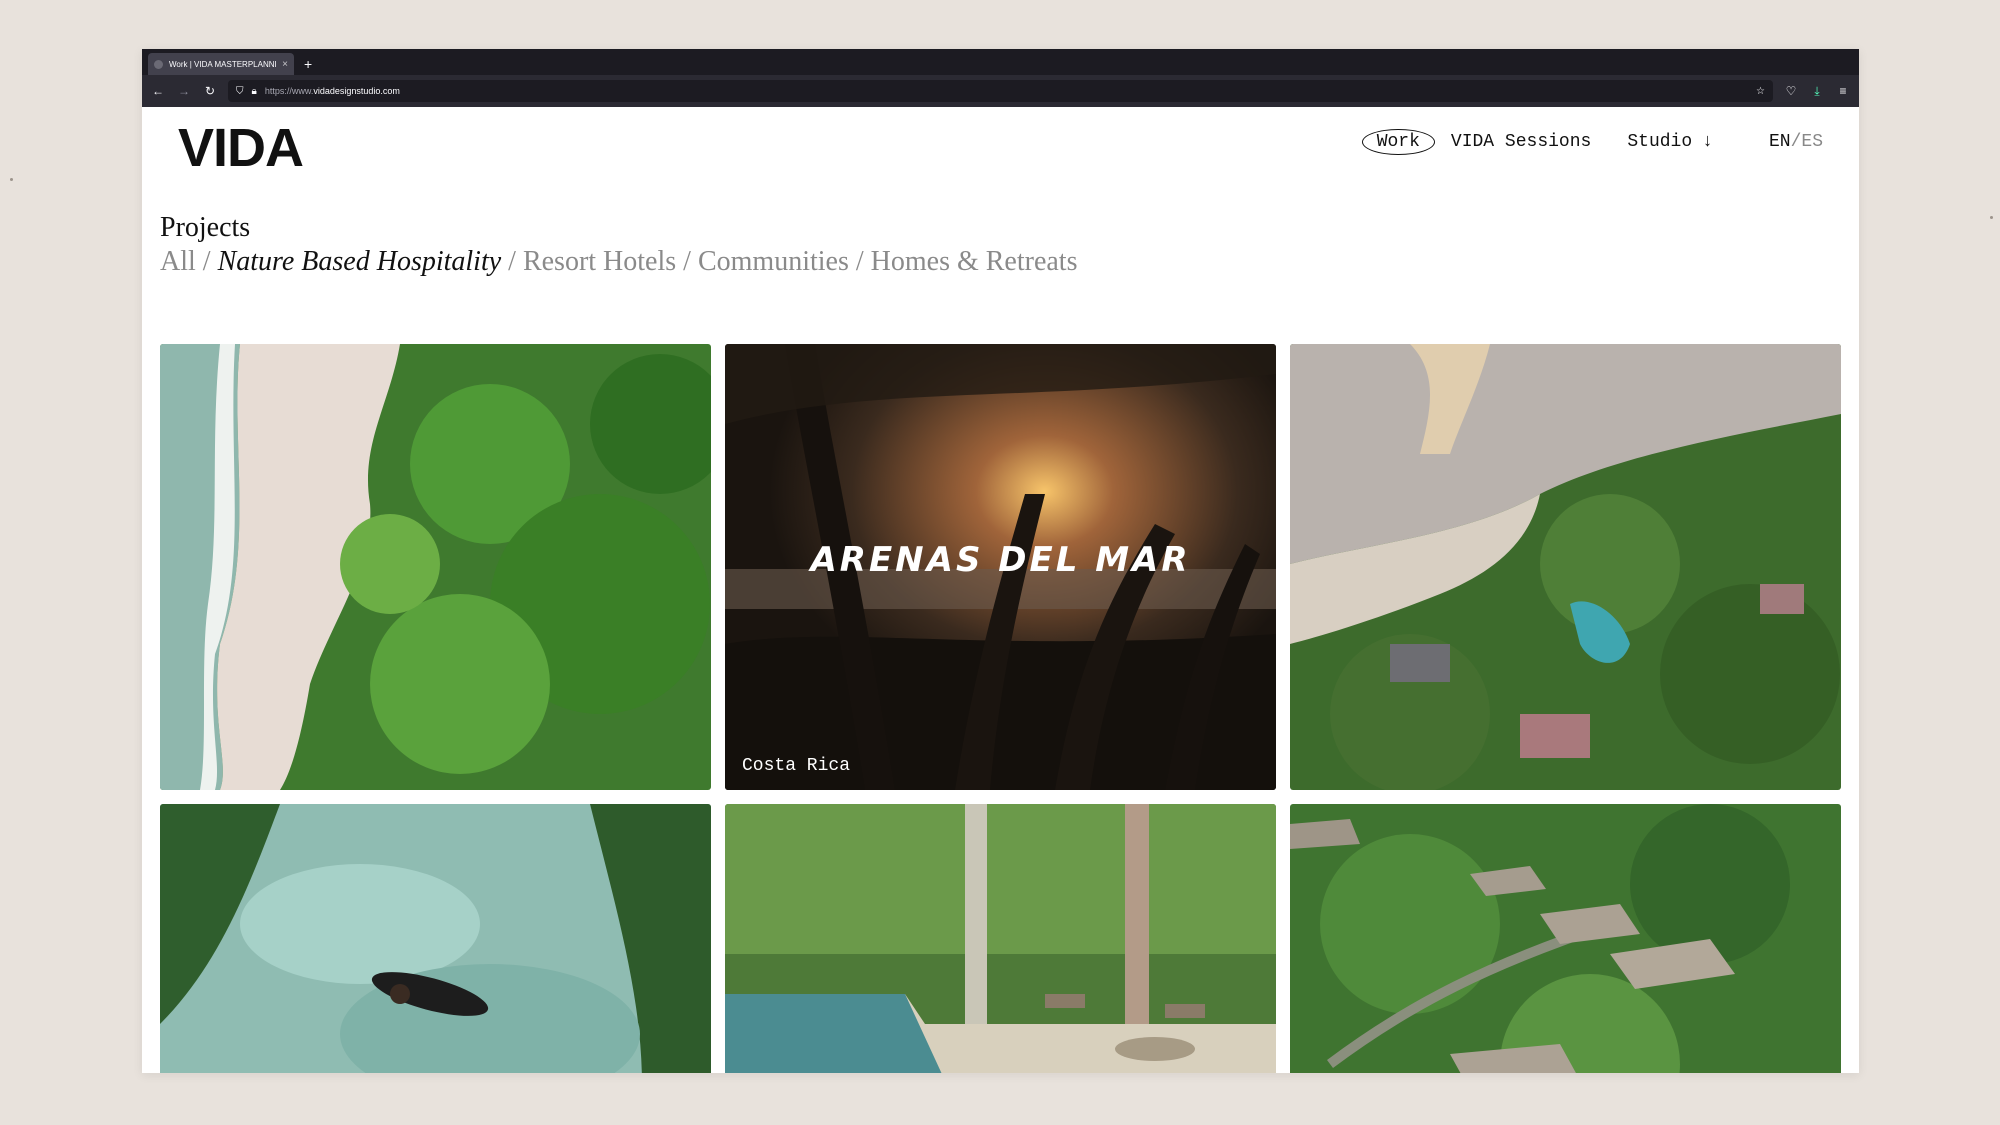 The height and width of the screenshot is (1125, 2000). I want to click on language-switcher: EN / ES, so click(1796, 142).